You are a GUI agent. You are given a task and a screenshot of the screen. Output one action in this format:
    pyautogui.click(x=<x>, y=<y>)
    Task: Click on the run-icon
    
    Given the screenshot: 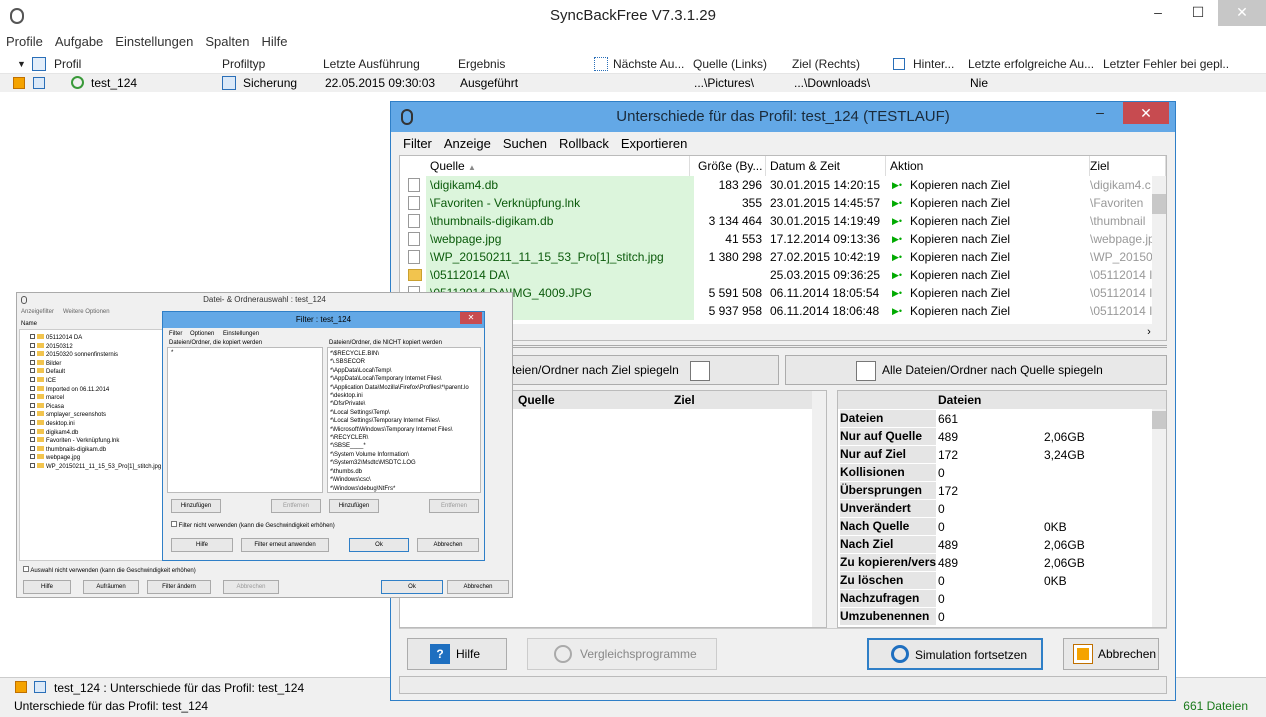 What is the action you would take?
    pyautogui.click(x=39, y=64)
    